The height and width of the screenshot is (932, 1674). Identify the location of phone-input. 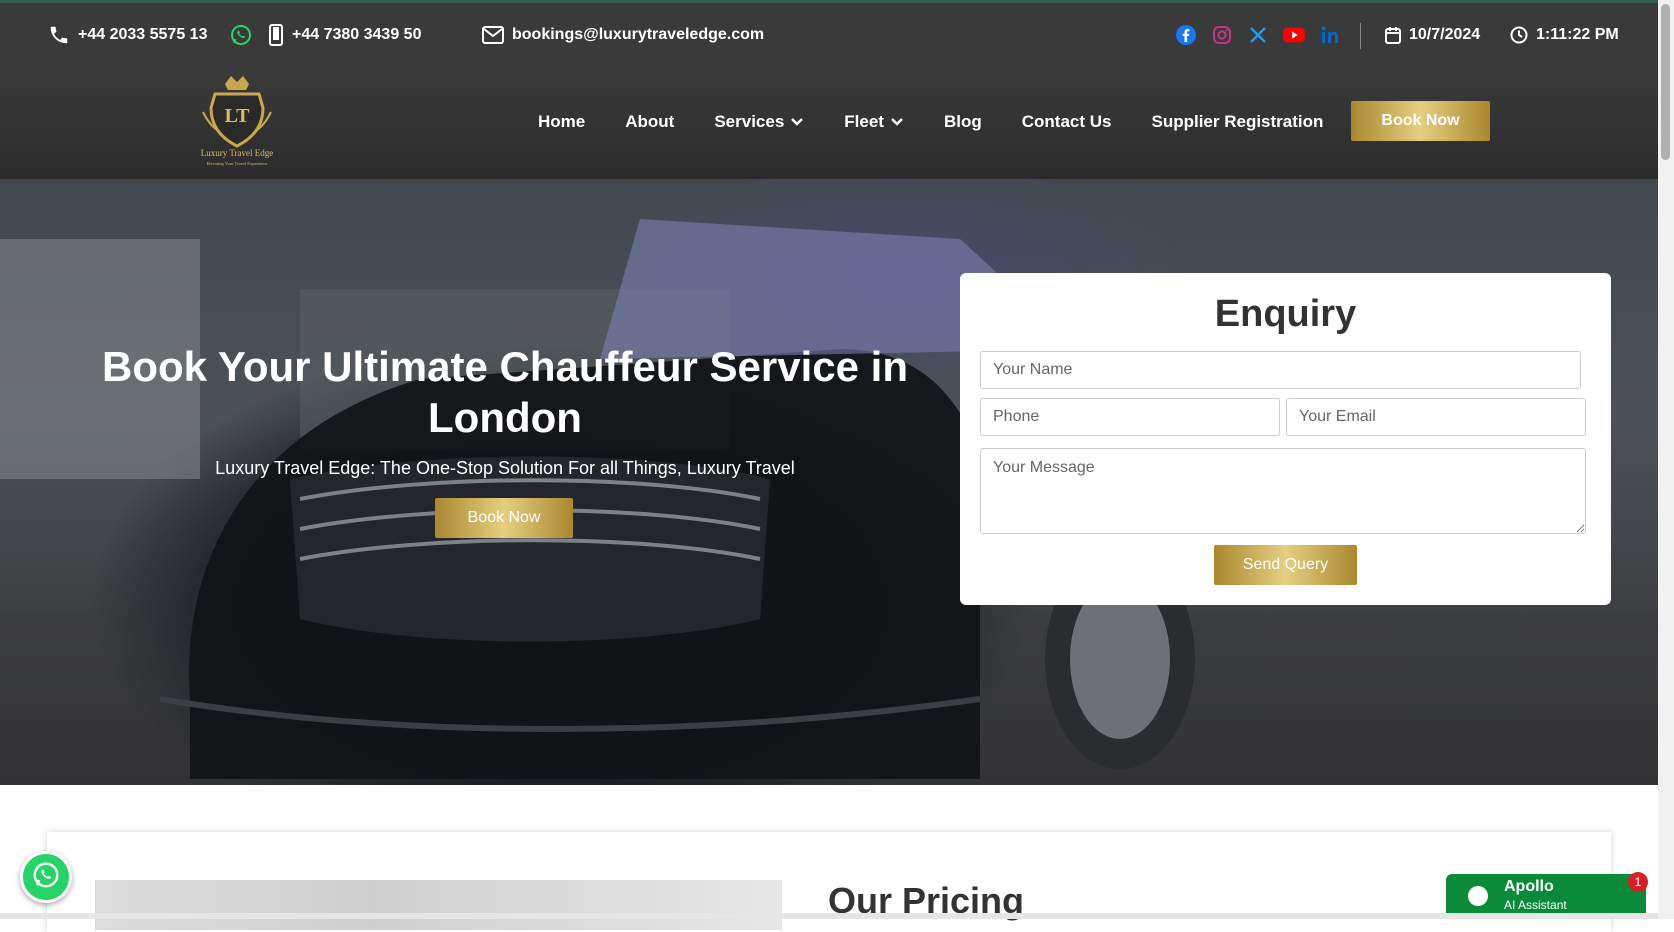
(1130, 417).